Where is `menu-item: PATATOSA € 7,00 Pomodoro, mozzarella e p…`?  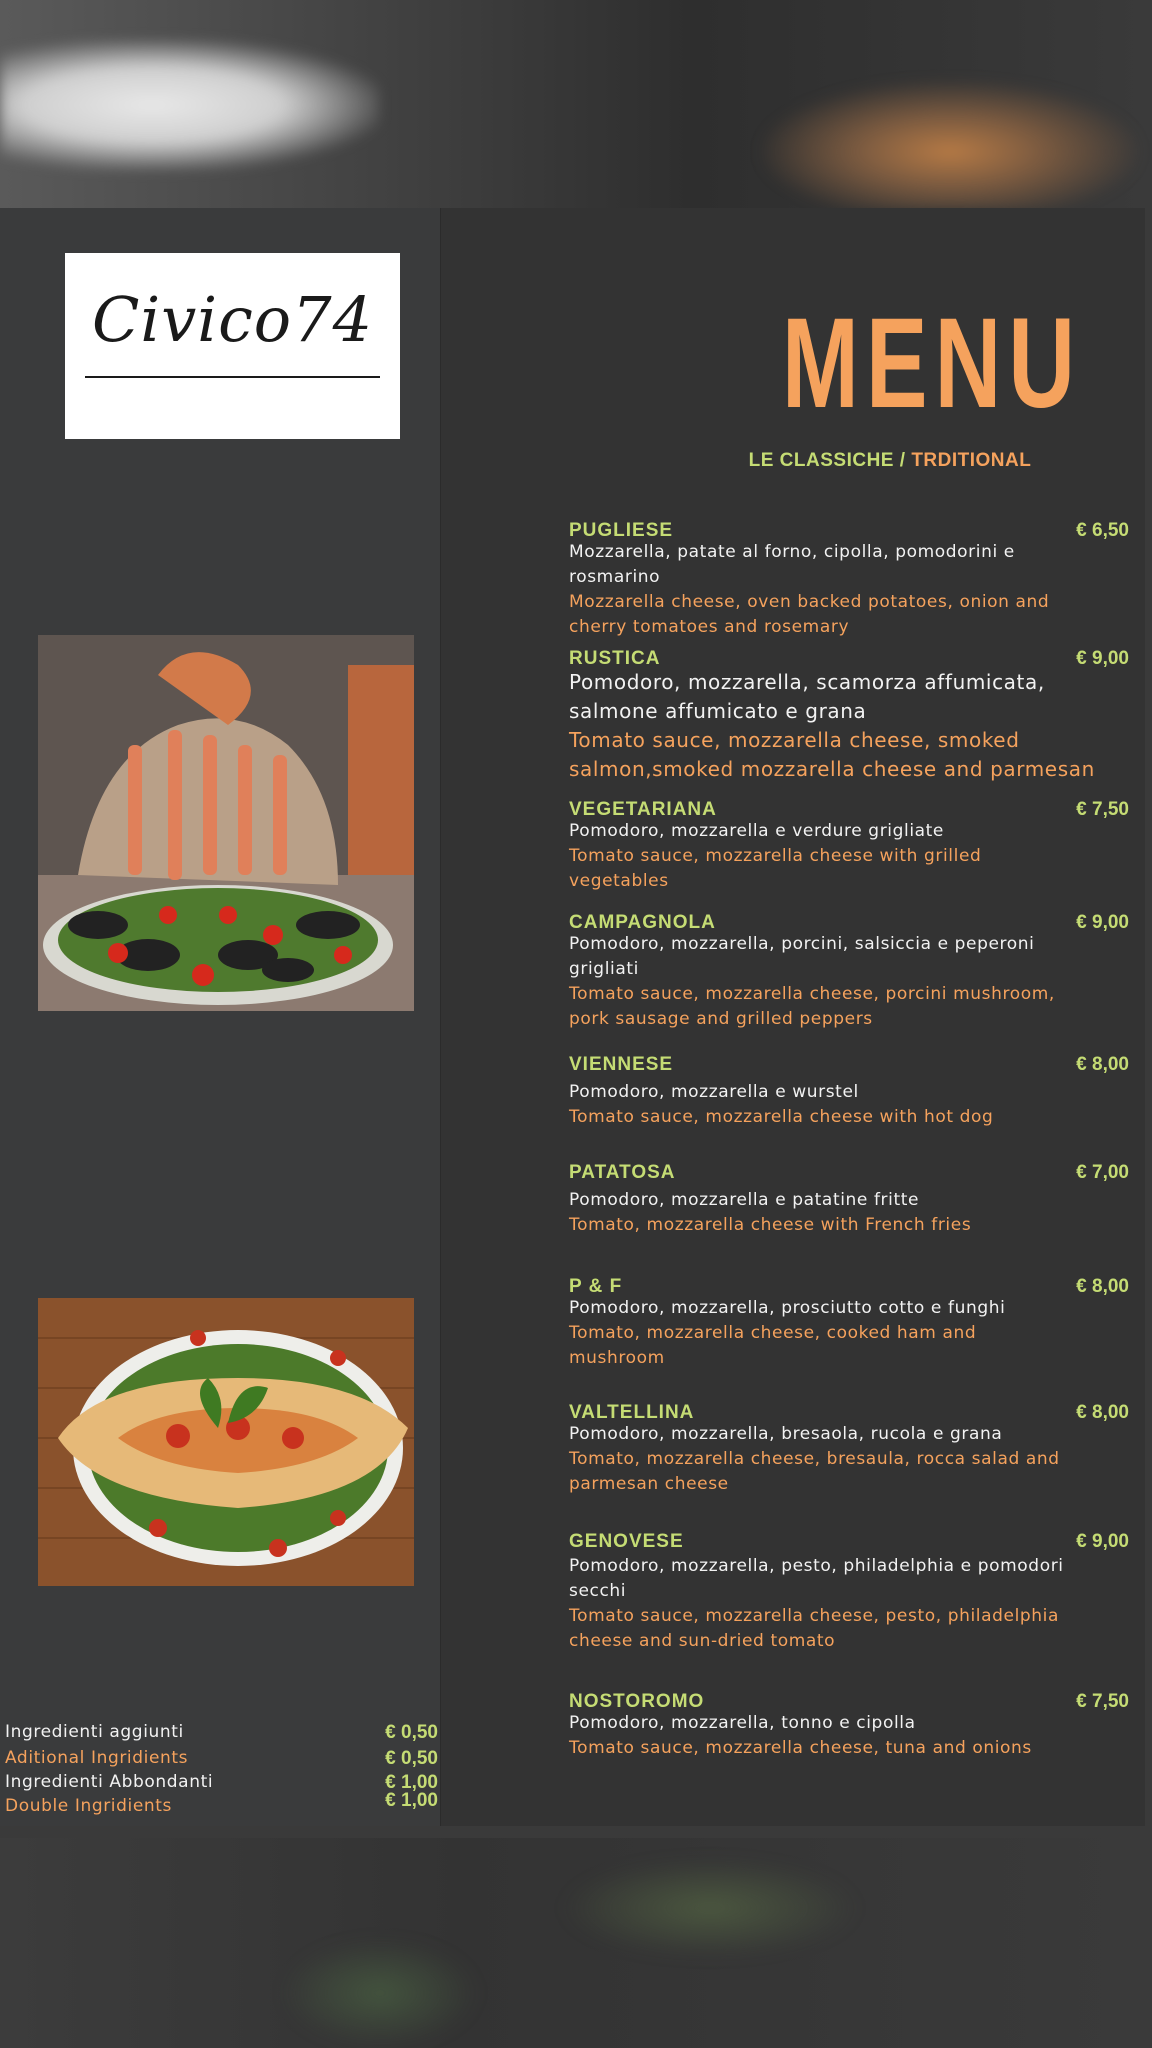
menu-item: PATATOSA € 7,00 Pomodoro, mozzarella e p… is located at coordinates (849, 1200).